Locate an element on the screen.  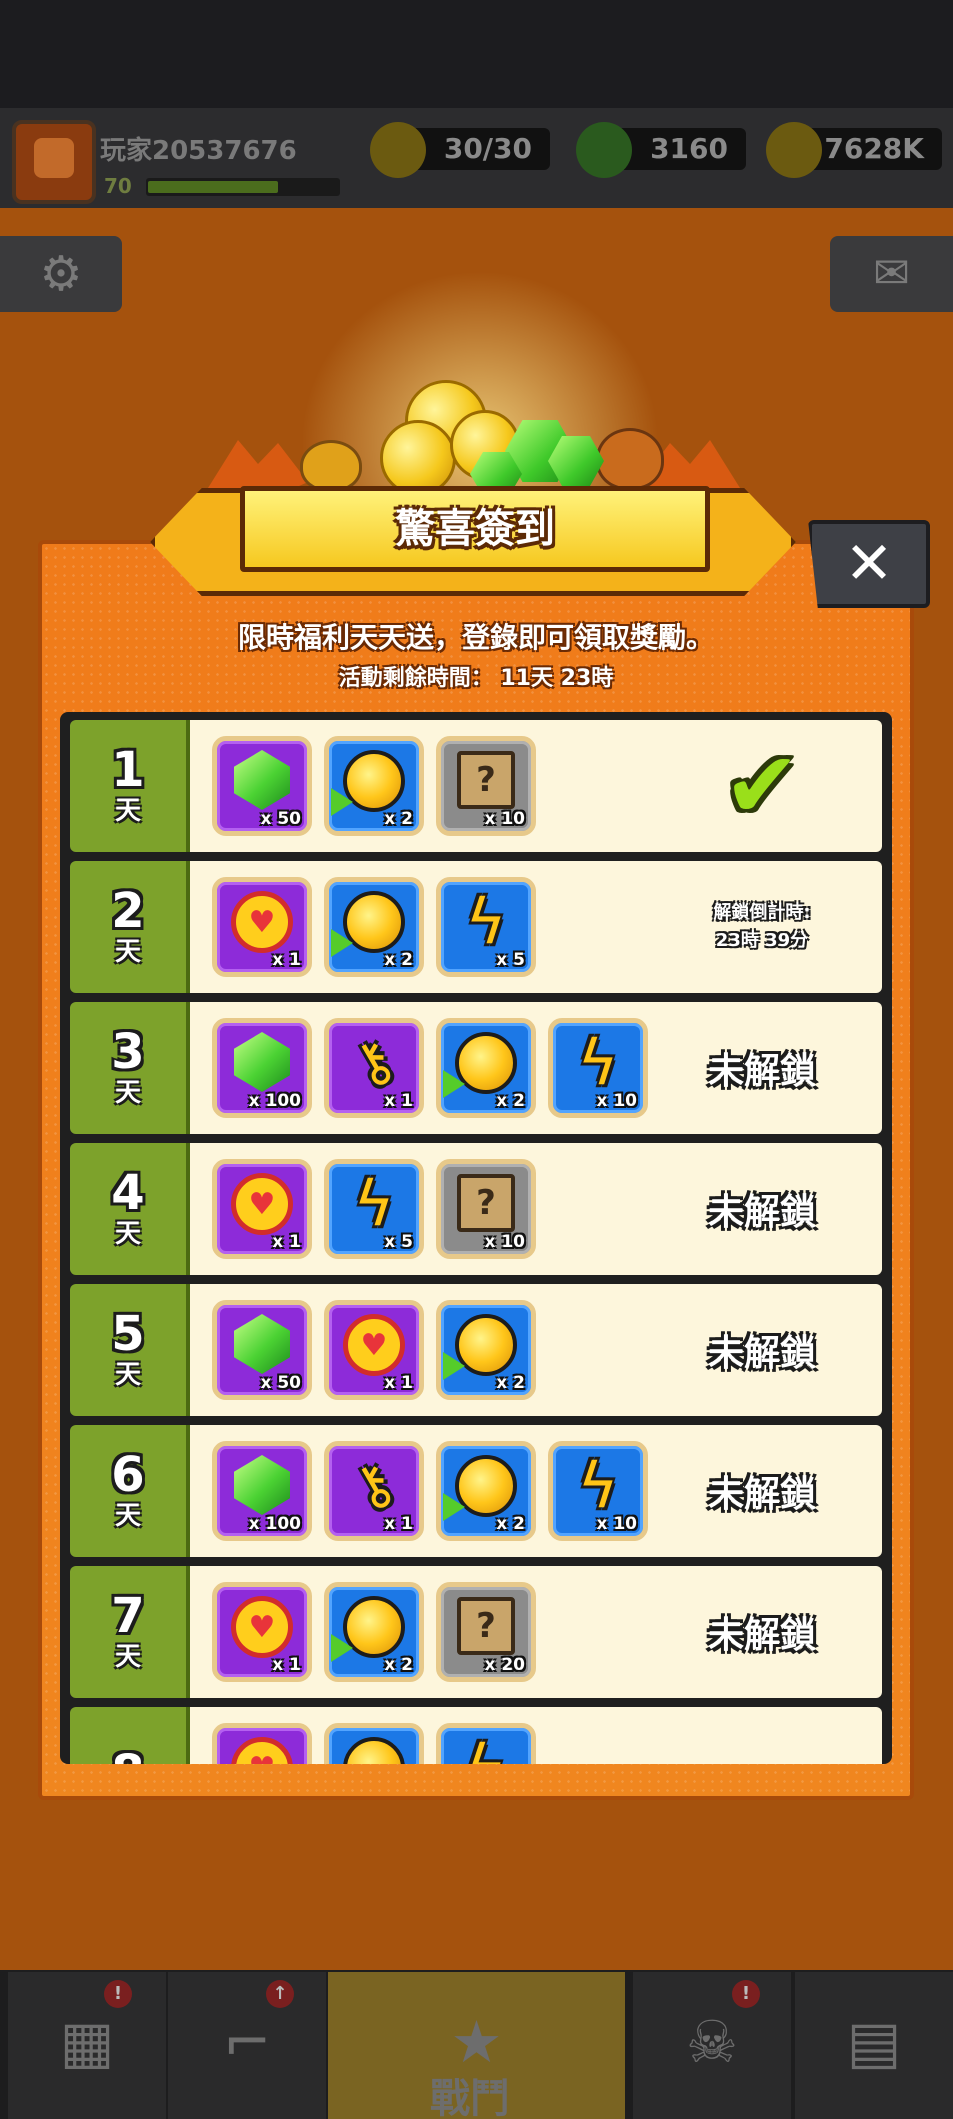
gold-value: 7628K is located at coordinates (874, 148).